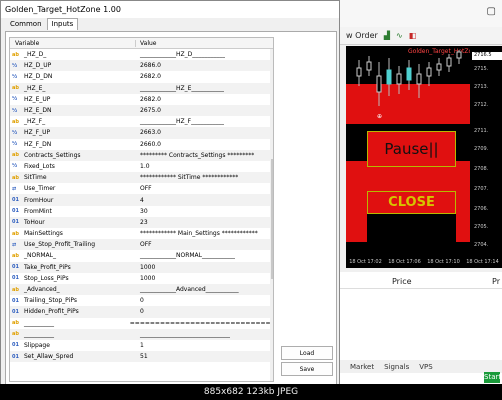 The width and height of the screenshot is (502, 400). I want to click on variable-column-header: Variable, so click(73, 43).